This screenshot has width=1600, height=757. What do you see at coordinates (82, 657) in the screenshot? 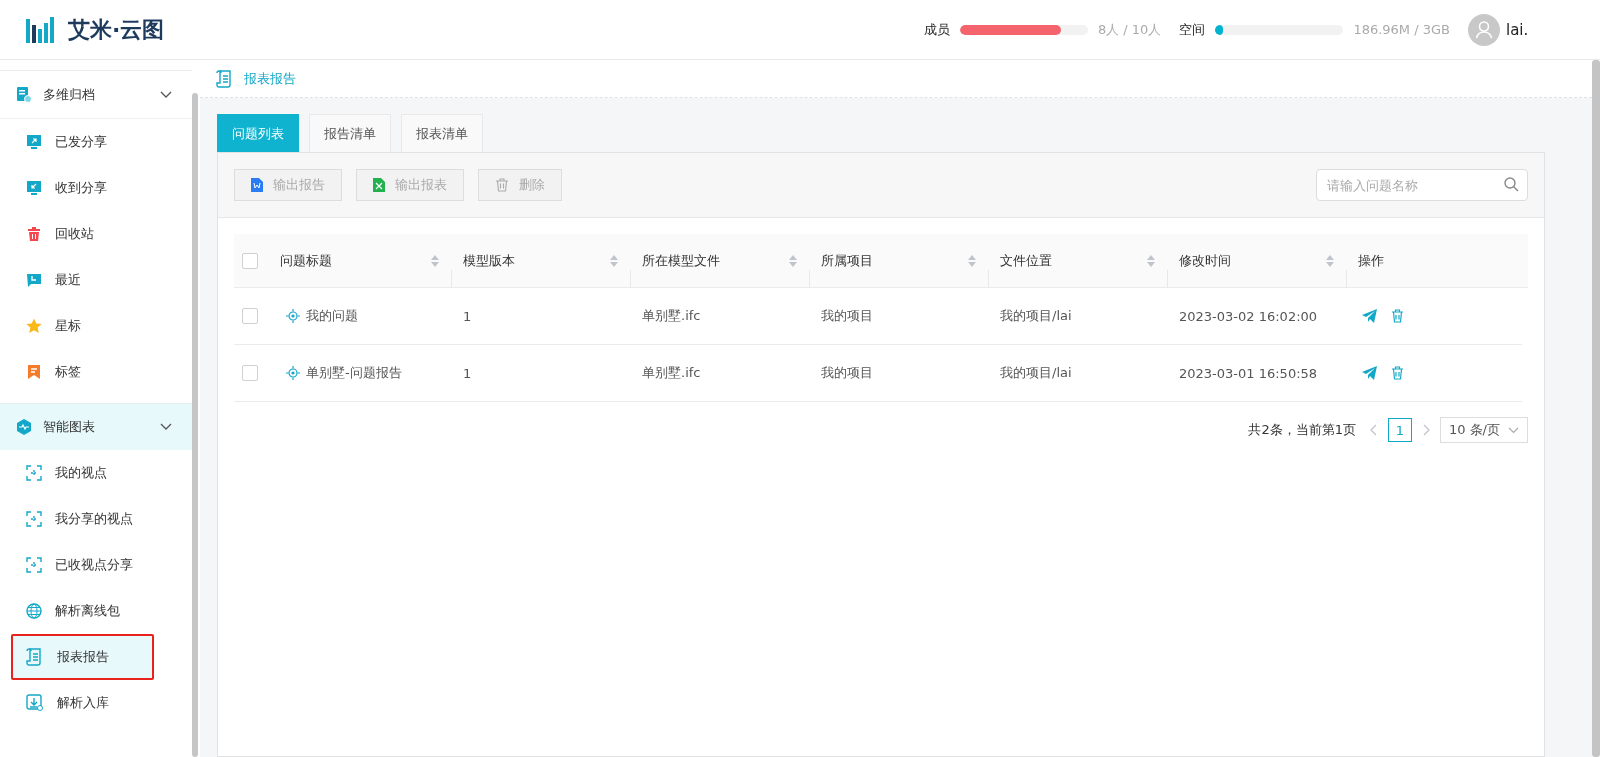
I see `sidebar-item: 报表报告` at bounding box center [82, 657].